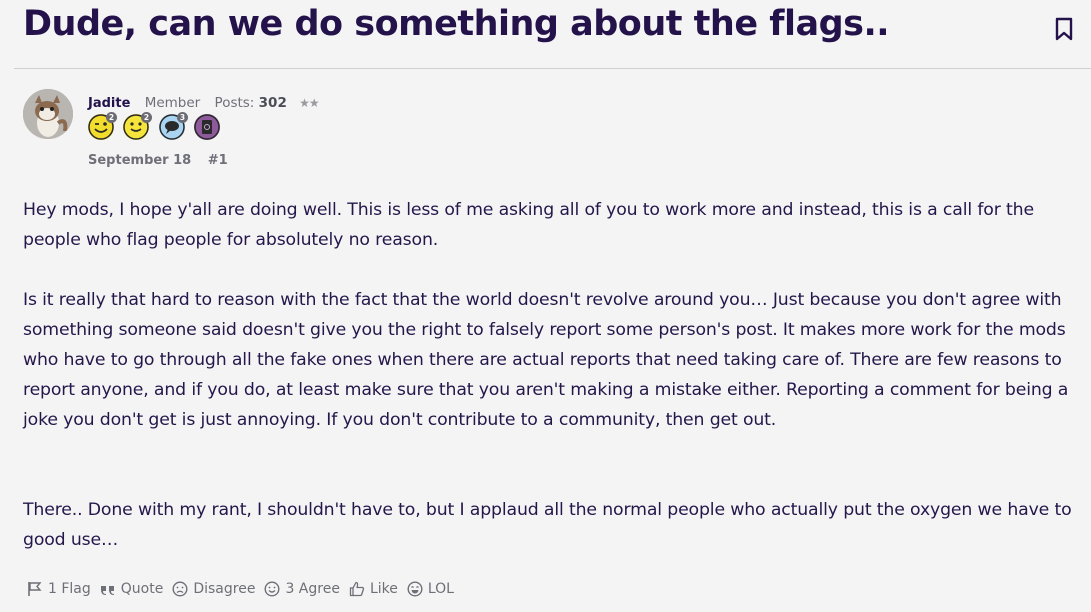 The image size is (1091, 612). What do you see at coordinates (309, 103) in the screenshot?
I see `rank-stars-icon: ★★` at bounding box center [309, 103].